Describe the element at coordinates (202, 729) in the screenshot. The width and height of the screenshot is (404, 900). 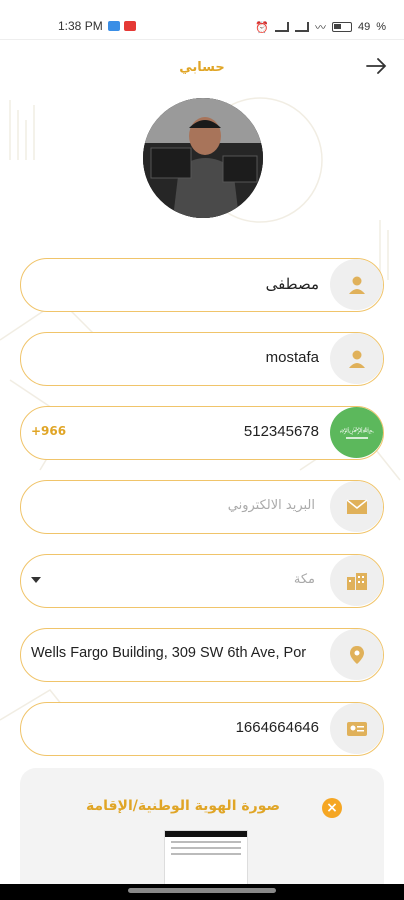
I see `id-number-field: 1664664646` at that location.